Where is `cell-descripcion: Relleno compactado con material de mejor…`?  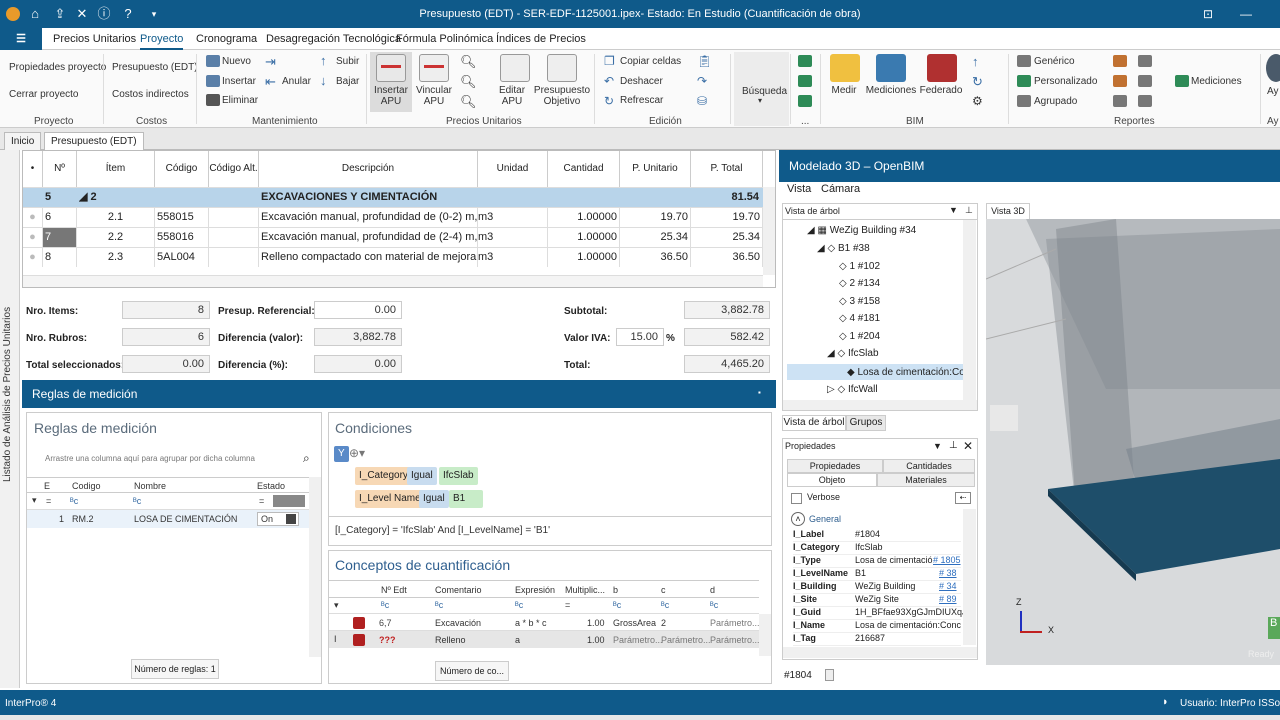 cell-descripcion: Relleno compactado con material de mejor… is located at coordinates (368, 257).